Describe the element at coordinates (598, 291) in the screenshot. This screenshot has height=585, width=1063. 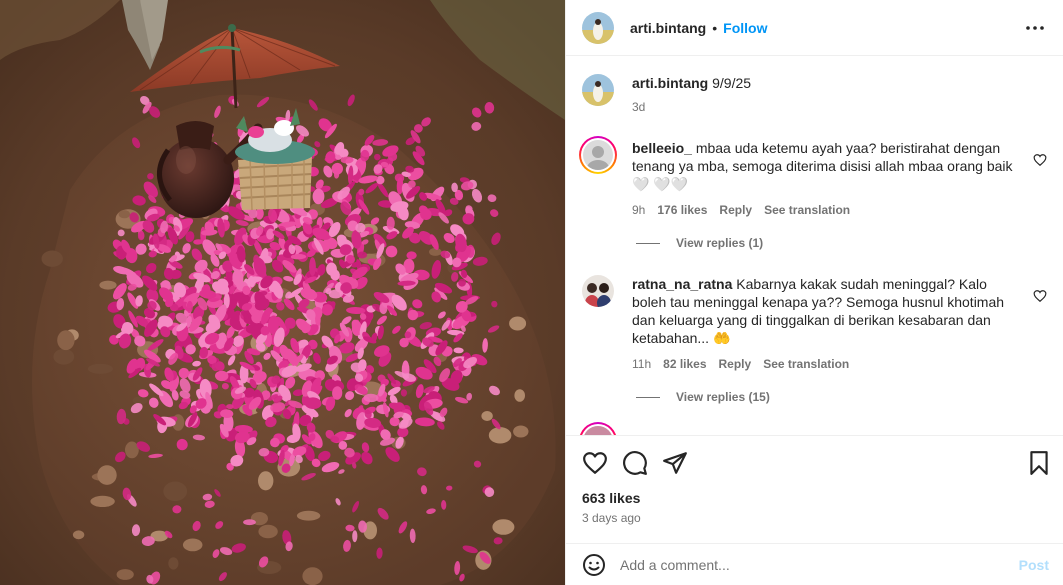
I see `comment-avatar` at that location.